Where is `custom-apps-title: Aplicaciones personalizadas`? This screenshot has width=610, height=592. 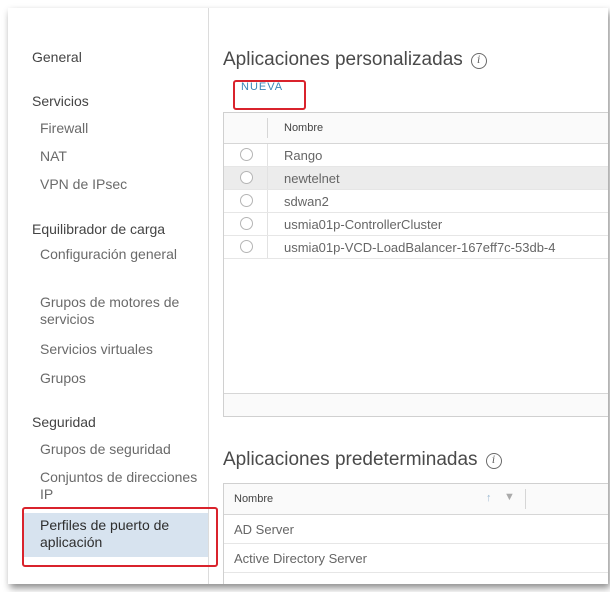
custom-apps-title: Aplicaciones personalizadas is located at coordinates (343, 59).